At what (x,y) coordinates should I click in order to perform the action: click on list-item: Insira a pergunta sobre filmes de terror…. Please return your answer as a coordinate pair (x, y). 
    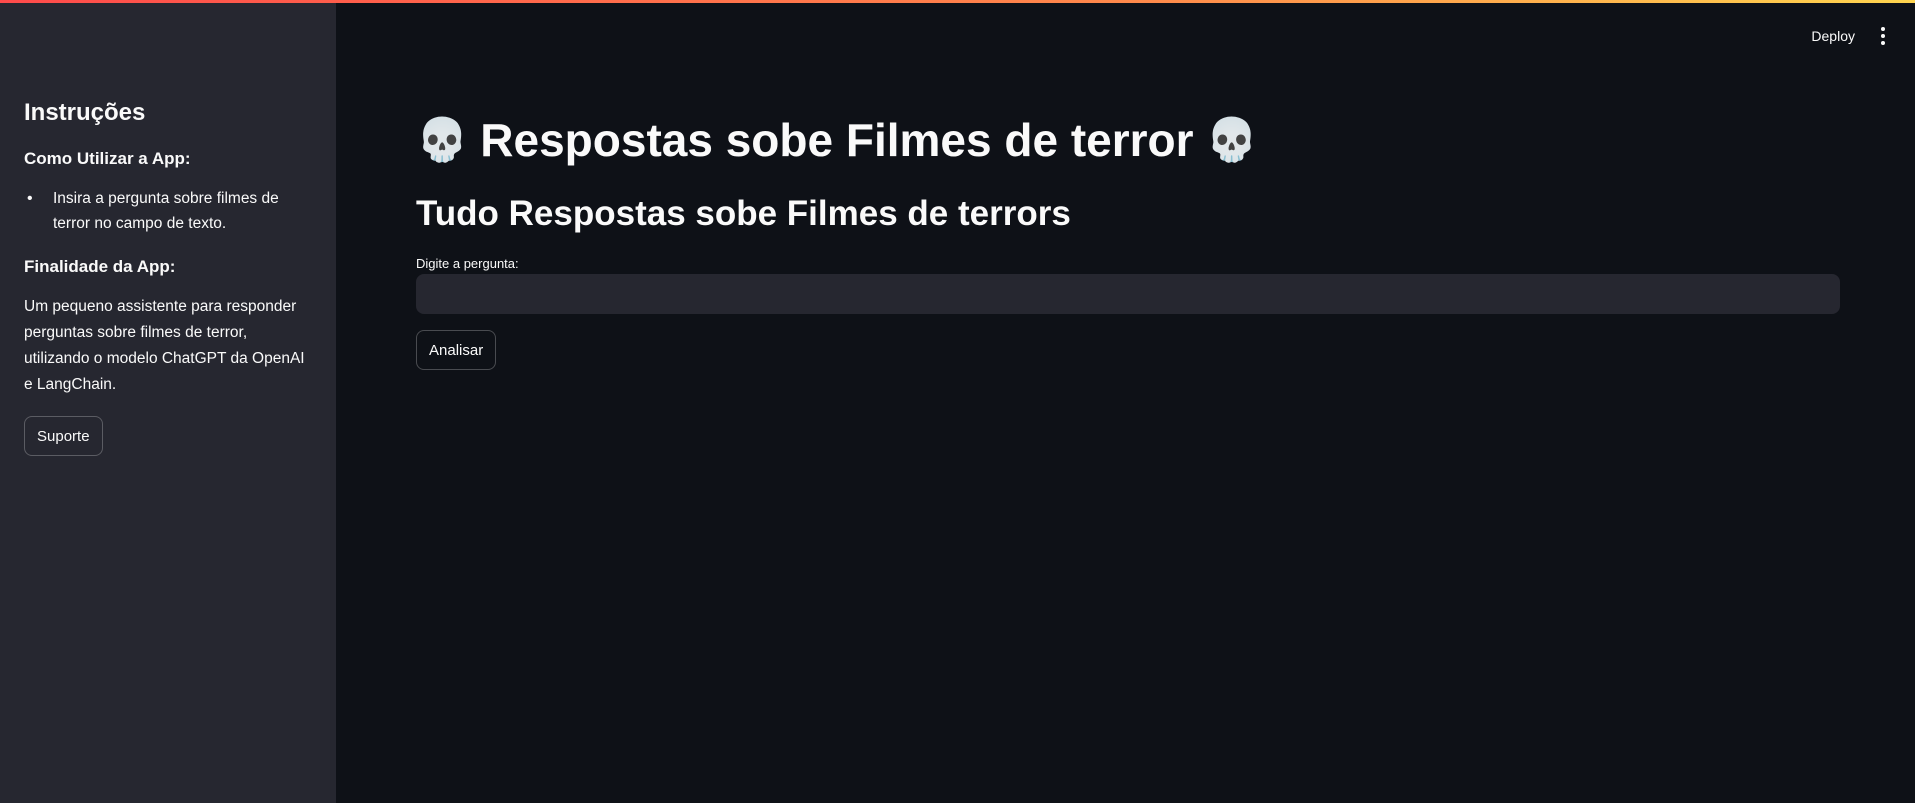
    Looking at the image, I should click on (168, 211).